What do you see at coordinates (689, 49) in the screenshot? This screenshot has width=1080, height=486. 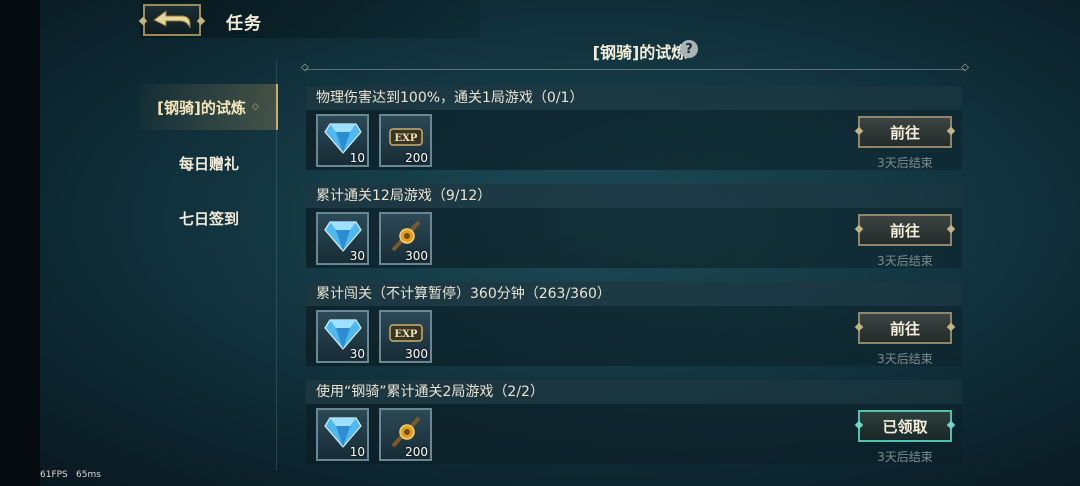 I see `help-icon: ?` at bounding box center [689, 49].